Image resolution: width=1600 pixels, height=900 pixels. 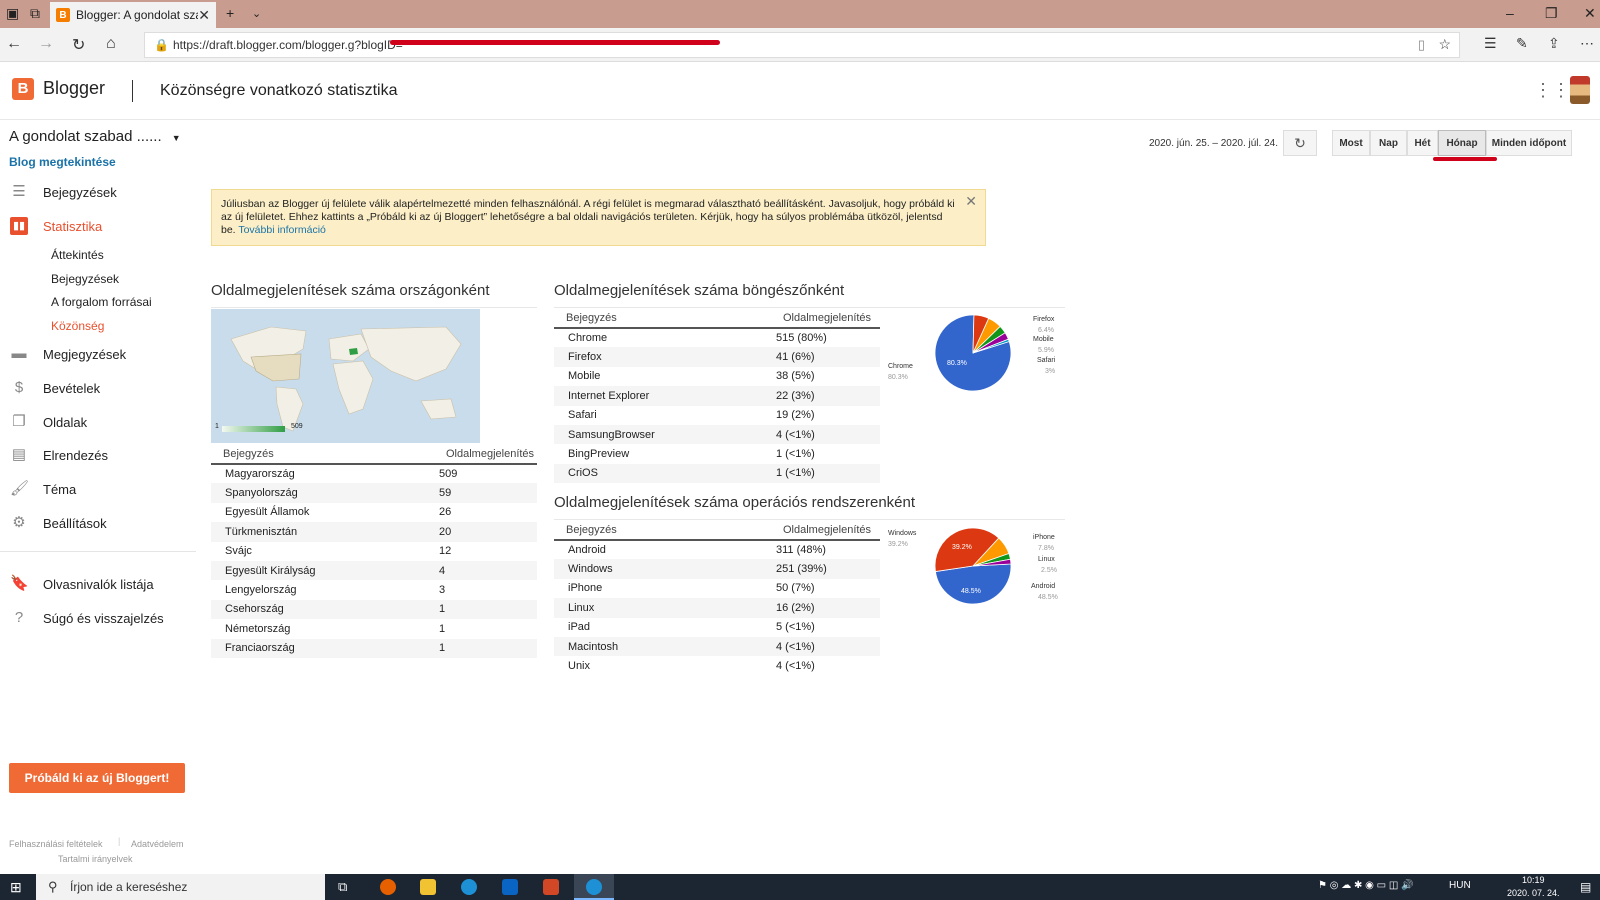 What do you see at coordinates (551, 887) in the screenshot?
I see `powerpoint-icon` at bounding box center [551, 887].